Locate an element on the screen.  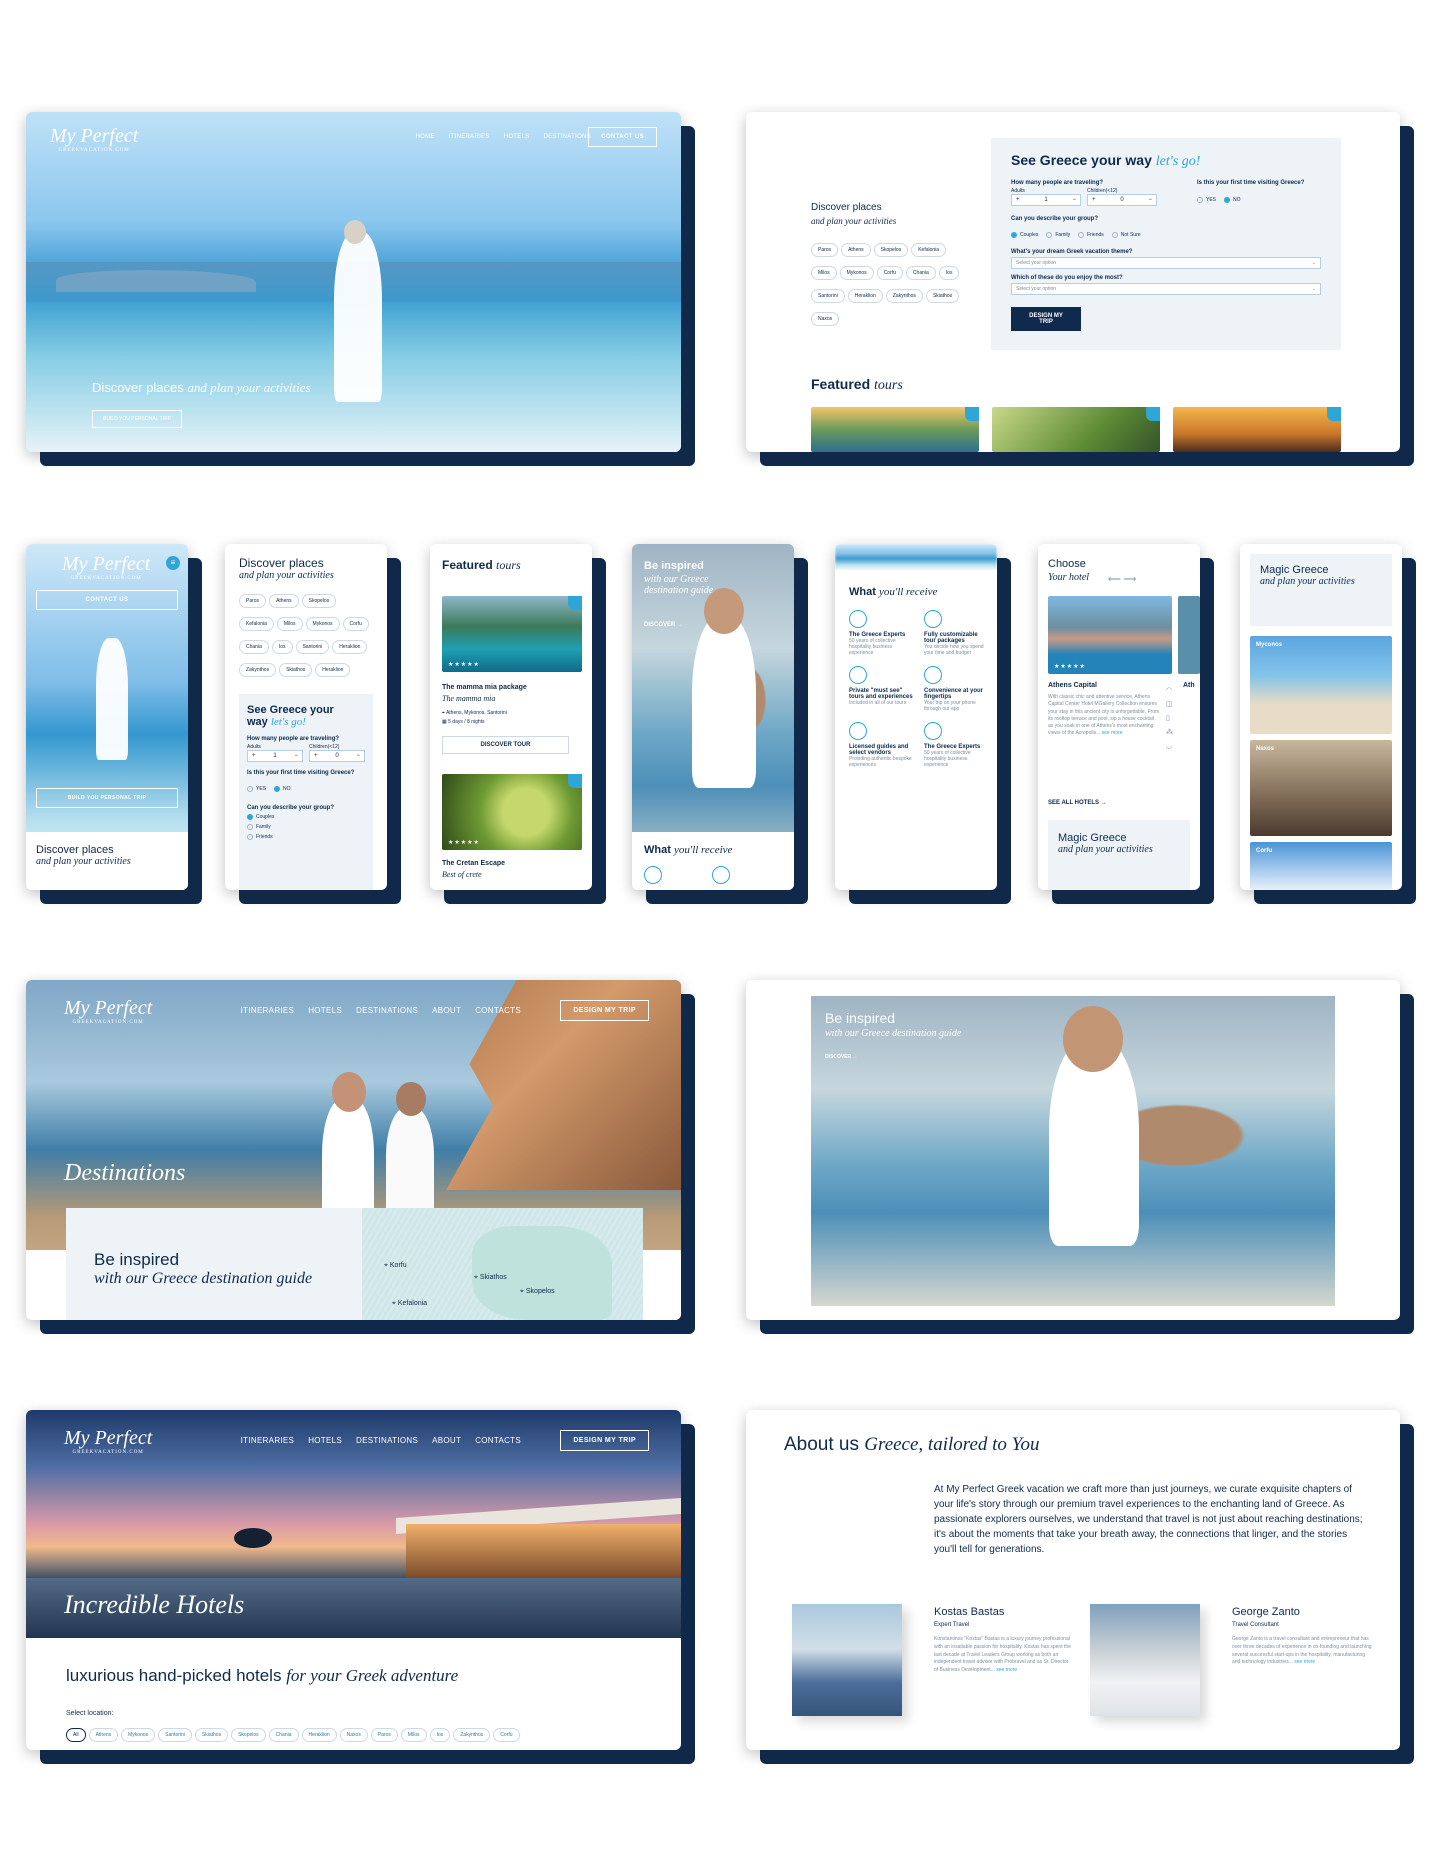
arrow-right-icon: ⟶ is located at coordinates (1129, 579).